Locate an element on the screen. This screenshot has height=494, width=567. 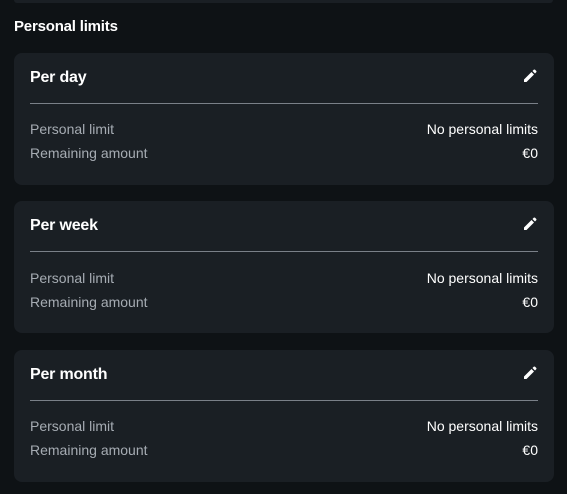
edit-month-limit-button is located at coordinates (530, 373).